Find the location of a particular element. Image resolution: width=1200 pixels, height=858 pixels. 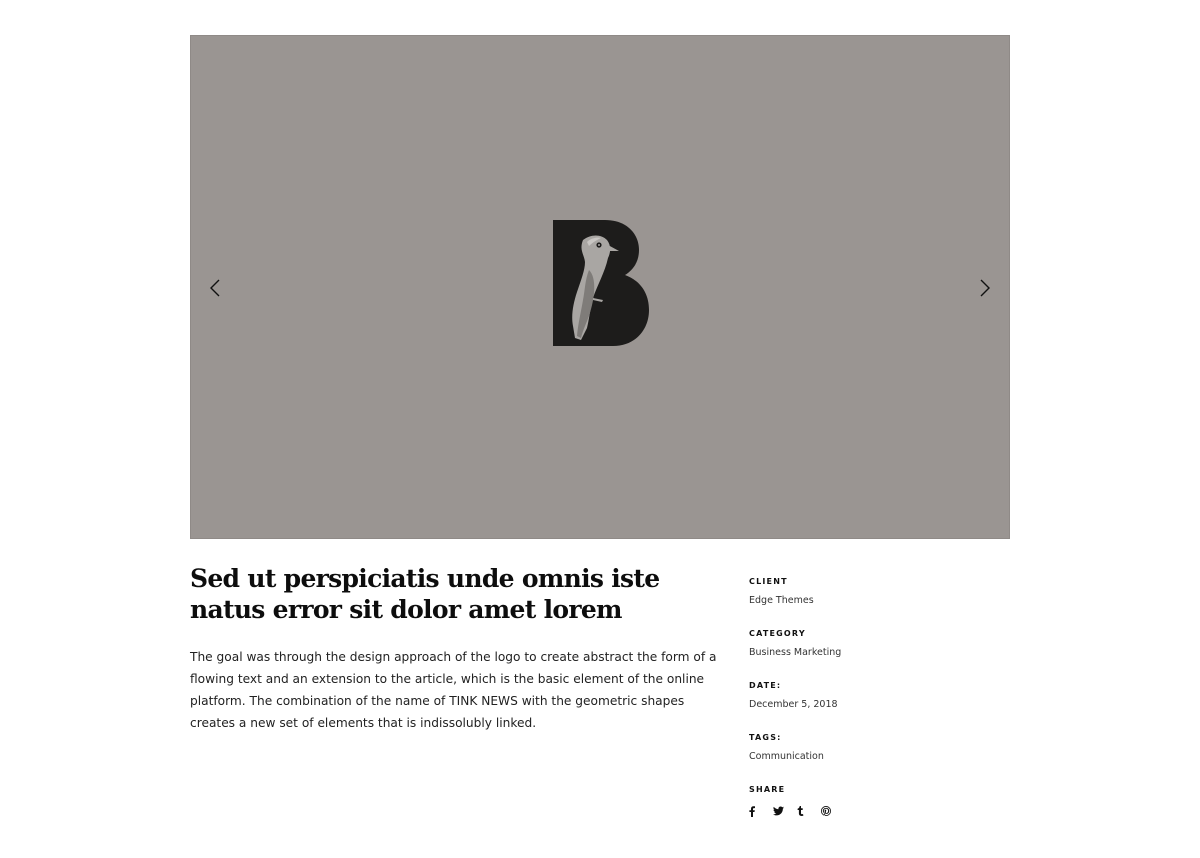

share-label: SHARE is located at coordinates (767, 789).